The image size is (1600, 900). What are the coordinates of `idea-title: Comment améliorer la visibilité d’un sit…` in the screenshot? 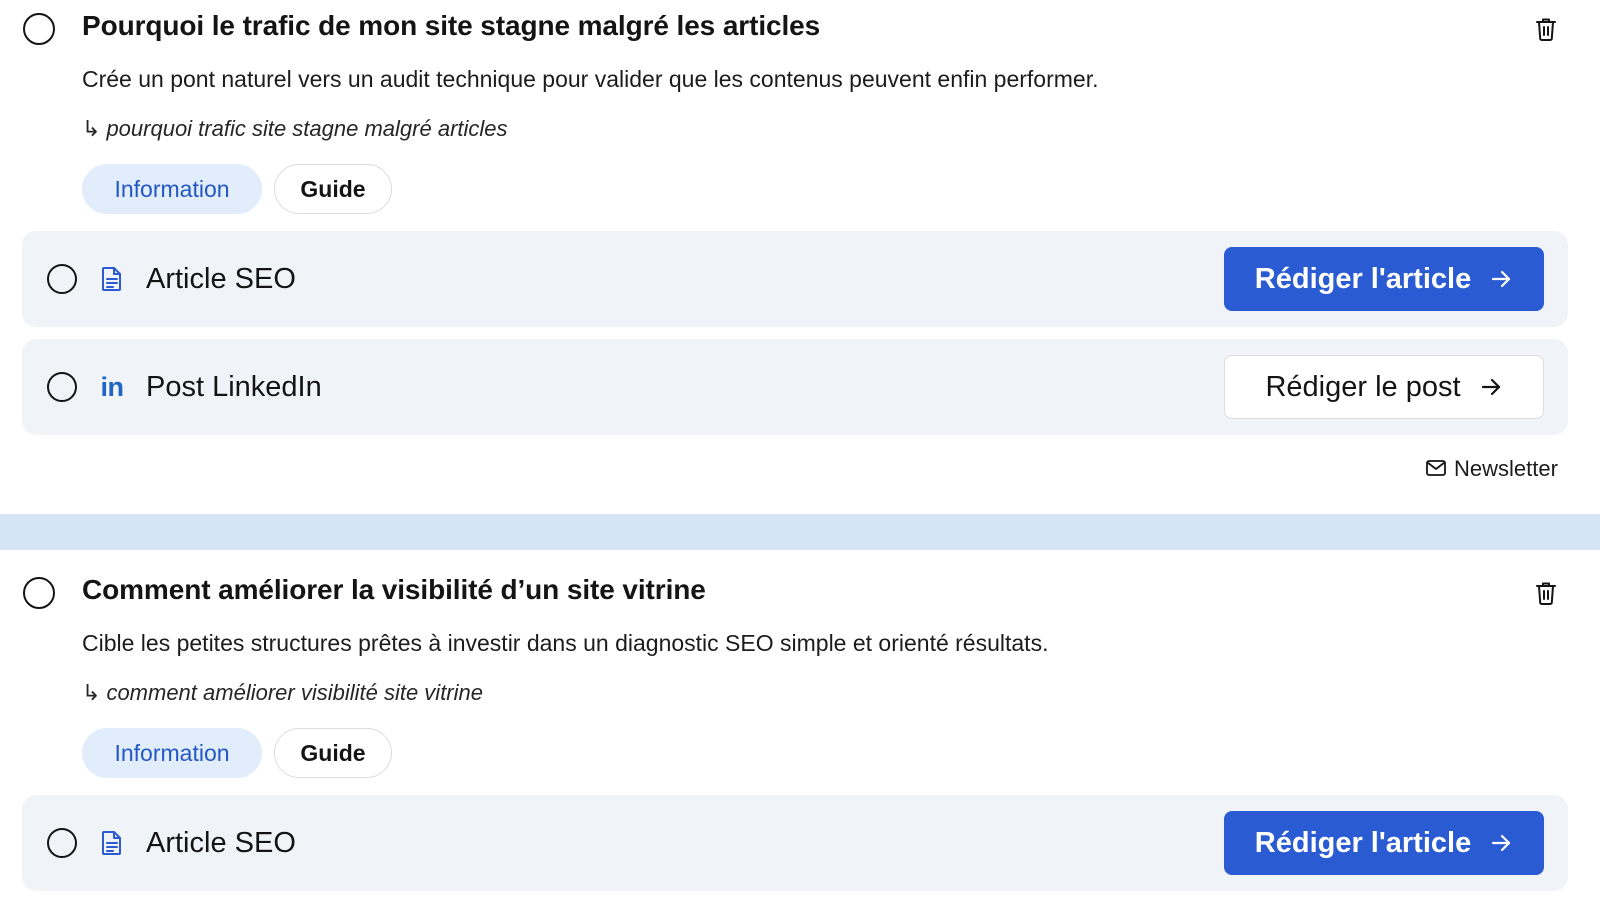 It's located at (394, 589).